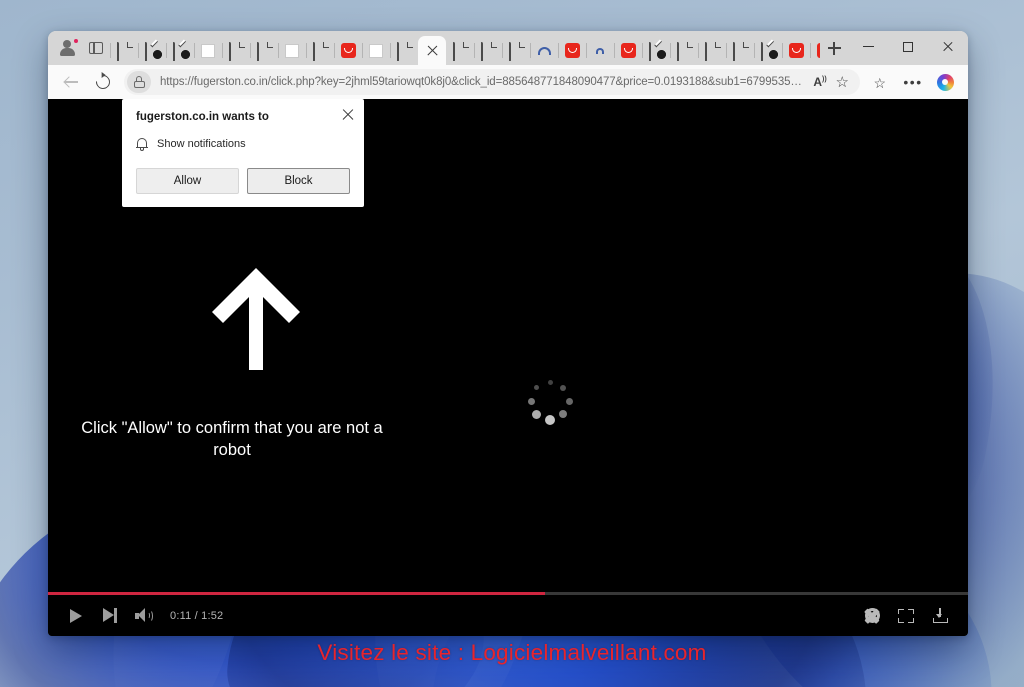  Describe the element at coordinates (67, 44) in the screenshot. I see `profile-avatar-head` at that location.